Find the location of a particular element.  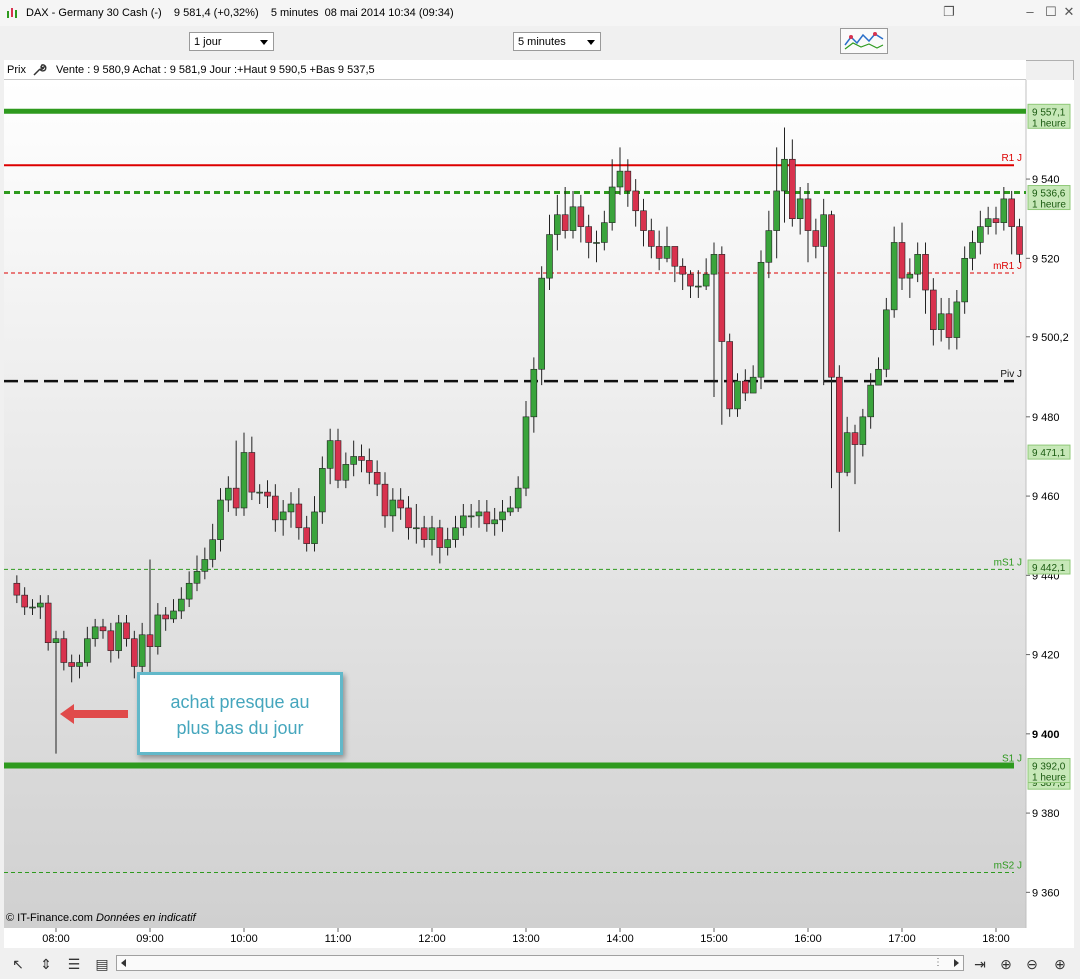

y-tick-label: 9 520 is located at coordinates (1046, 259).